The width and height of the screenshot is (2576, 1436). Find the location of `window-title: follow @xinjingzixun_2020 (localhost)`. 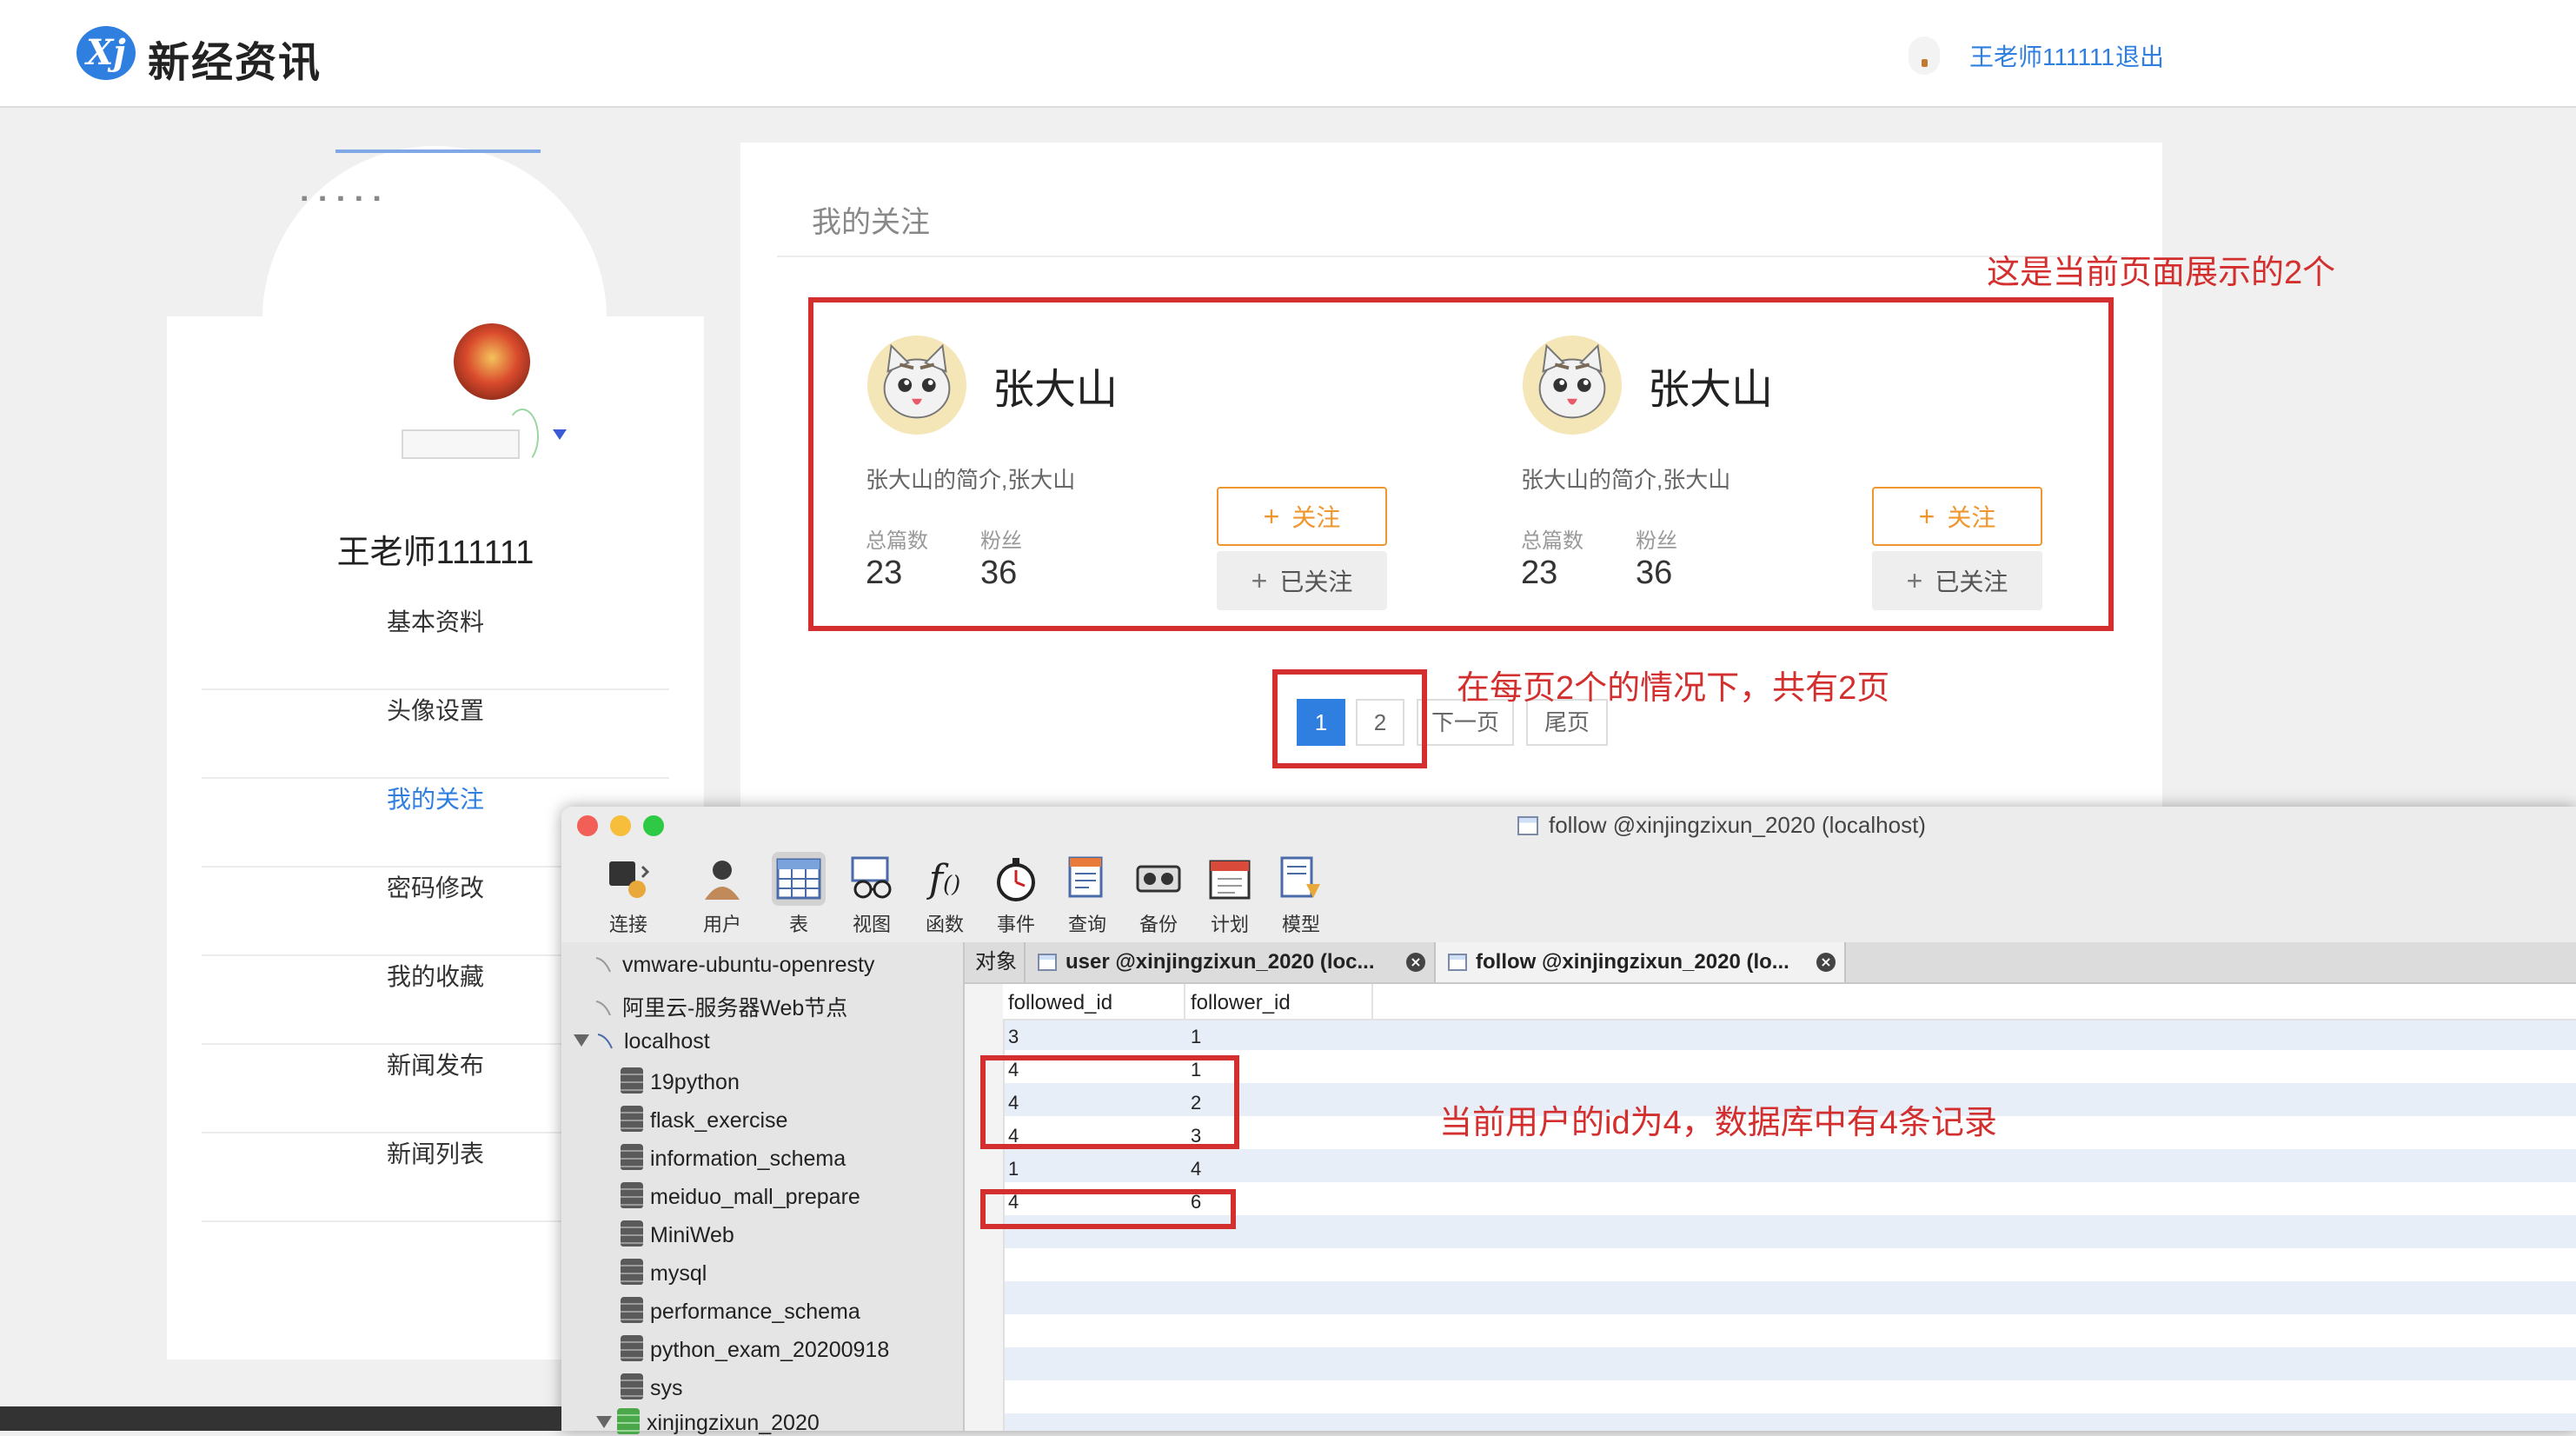

window-title: follow @xinjingzixun_2020 (localhost) is located at coordinates (1721, 825).